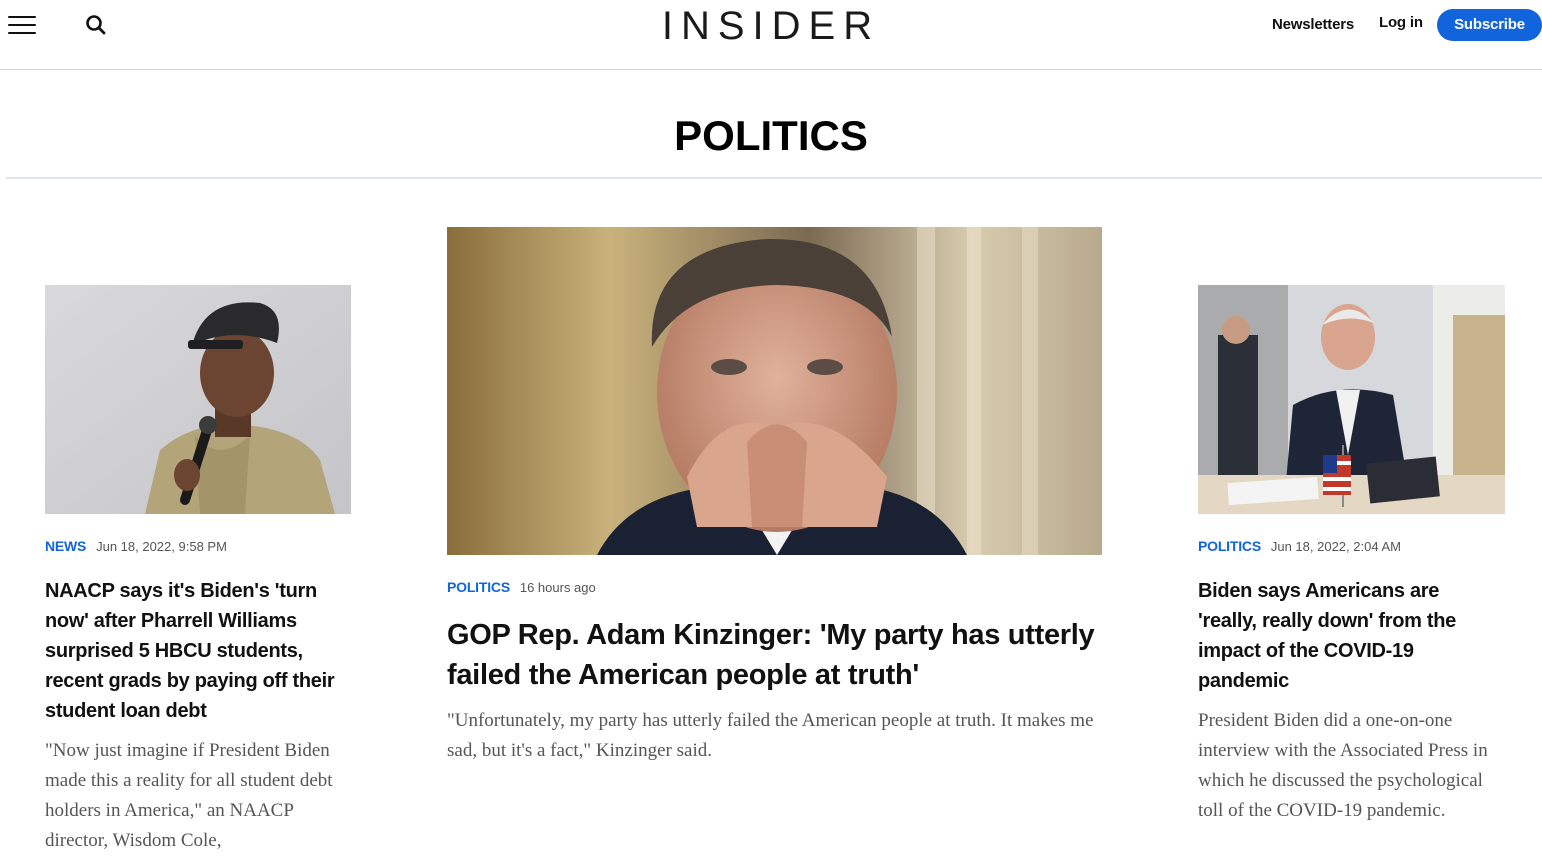  I want to click on article-meta: POLITICS 16 hours ago, so click(521, 587).